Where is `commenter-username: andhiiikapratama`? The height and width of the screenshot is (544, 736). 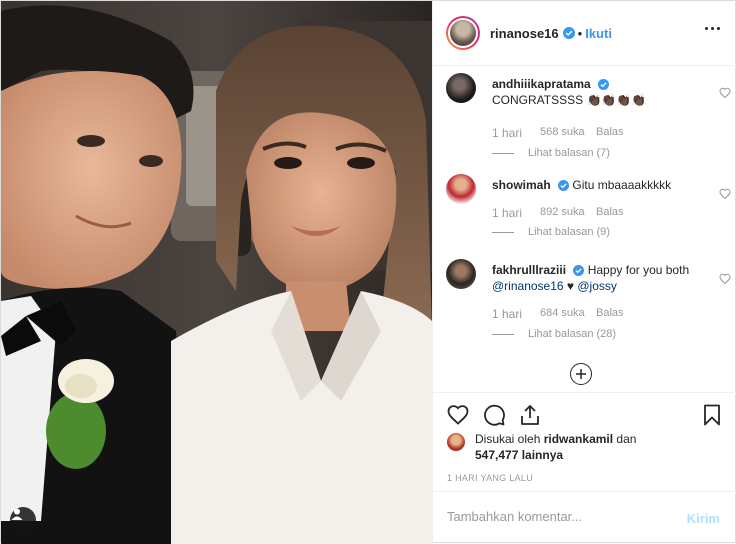
commenter-username: andhiiikapratama is located at coordinates (541, 84).